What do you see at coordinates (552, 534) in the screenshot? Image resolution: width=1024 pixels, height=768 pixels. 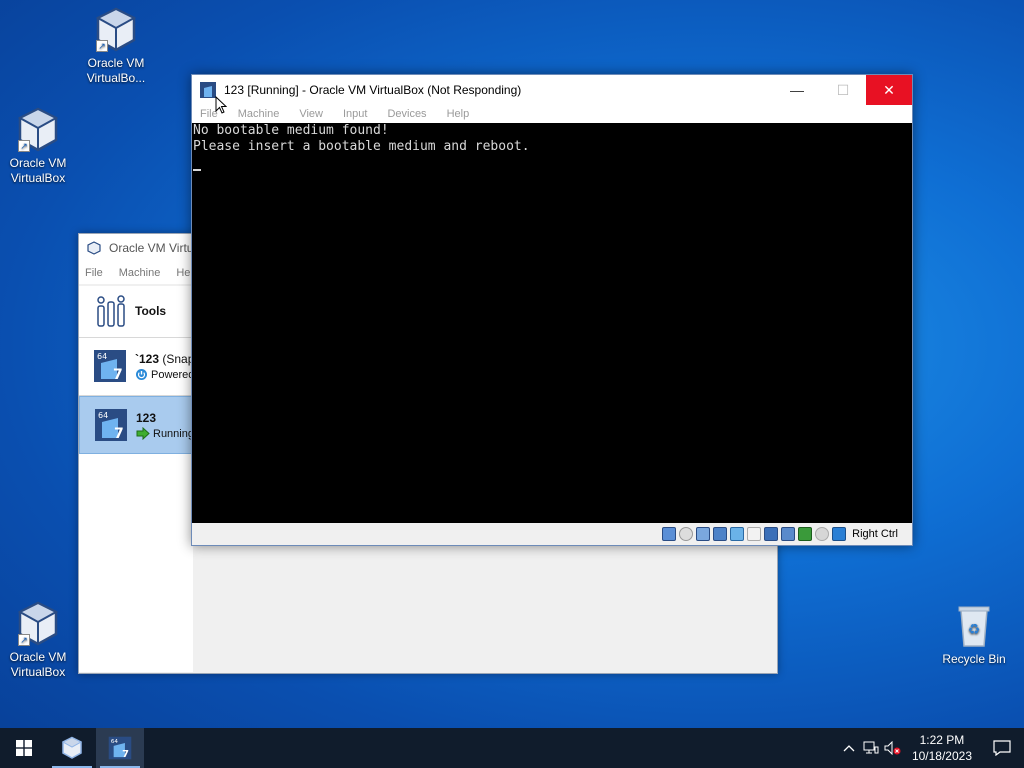 I see `vm-statusbar: Right Ctrl` at bounding box center [552, 534].